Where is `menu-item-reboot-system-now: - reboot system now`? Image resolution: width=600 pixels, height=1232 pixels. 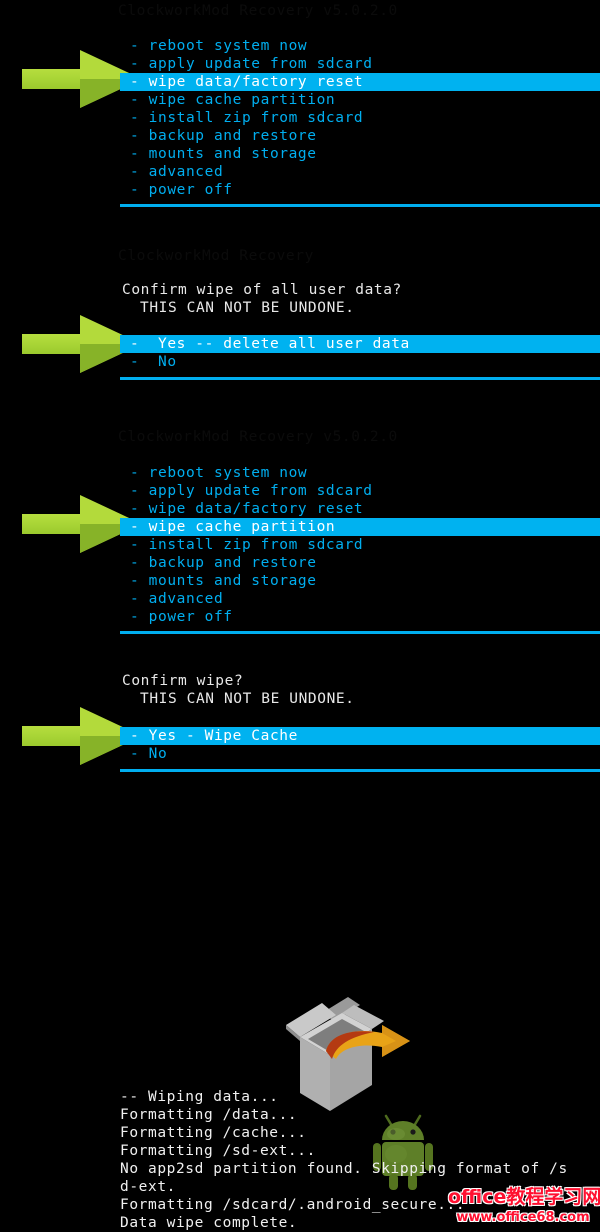 menu-item-reboot-system-now: - reboot system now is located at coordinates (218, 46).